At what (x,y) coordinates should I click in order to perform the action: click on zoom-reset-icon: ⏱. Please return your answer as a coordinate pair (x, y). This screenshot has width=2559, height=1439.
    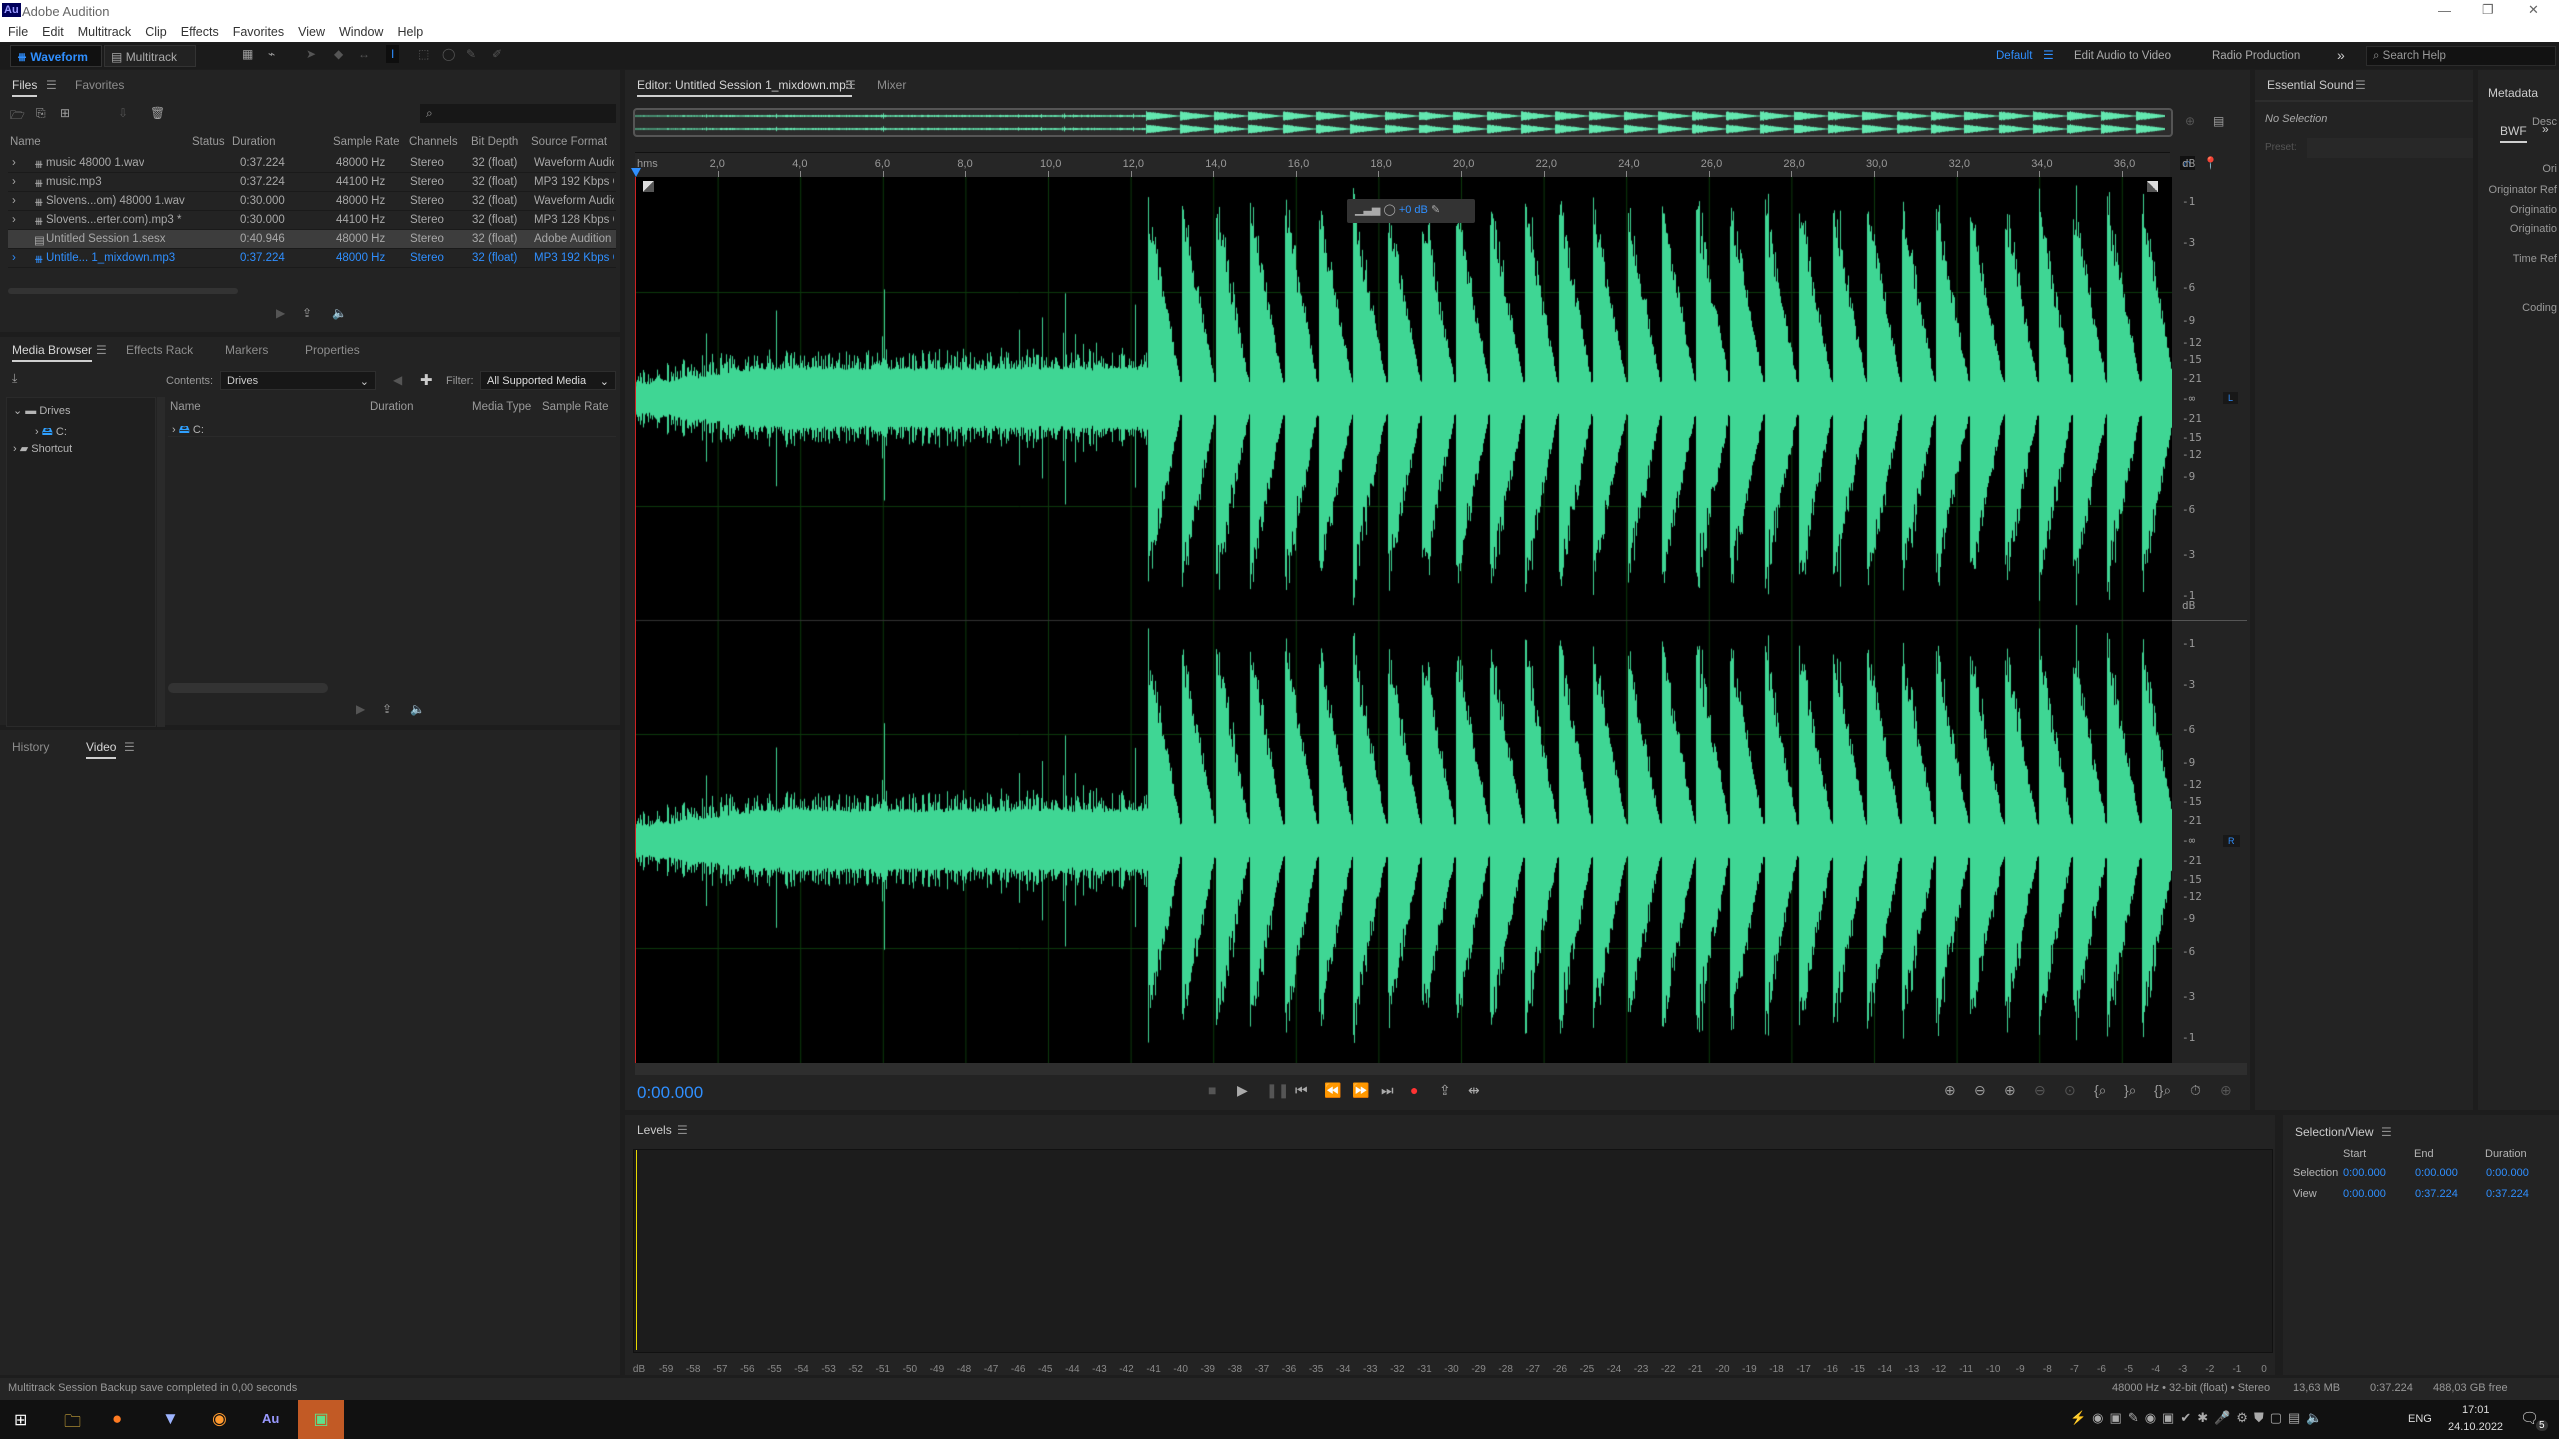
    Looking at the image, I should click on (2195, 1090).